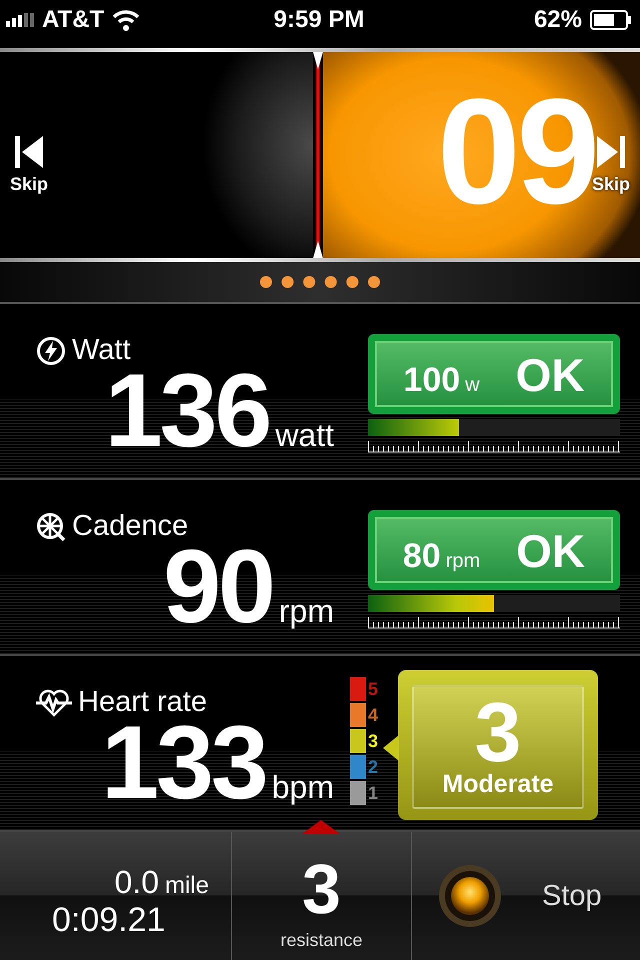 The width and height of the screenshot is (640, 960). What do you see at coordinates (321, 896) in the screenshot?
I see `resistance-button: 3 resistance` at bounding box center [321, 896].